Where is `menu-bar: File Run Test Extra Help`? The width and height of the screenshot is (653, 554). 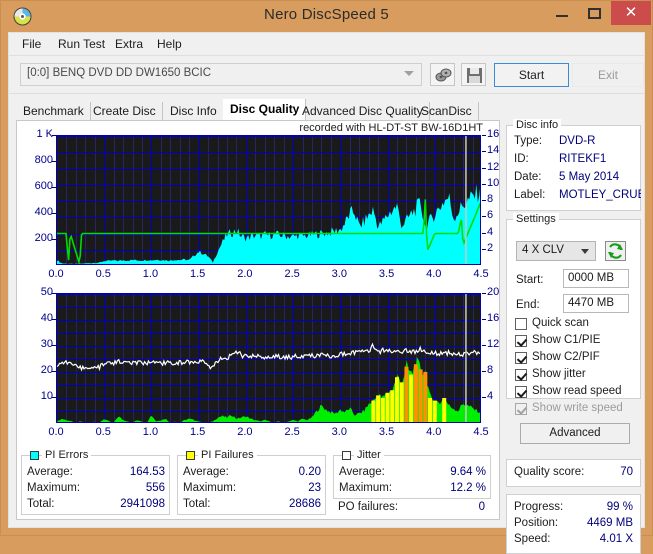 menu-bar: File Run Test Extra Help is located at coordinates (326, 44).